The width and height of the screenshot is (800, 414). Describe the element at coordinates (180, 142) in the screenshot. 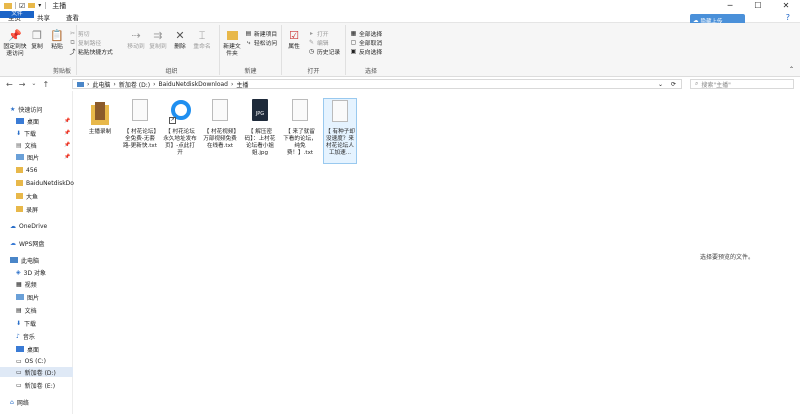

I see `file-name: 【 村花论坛永久地址发布页】-点此打开` at that location.